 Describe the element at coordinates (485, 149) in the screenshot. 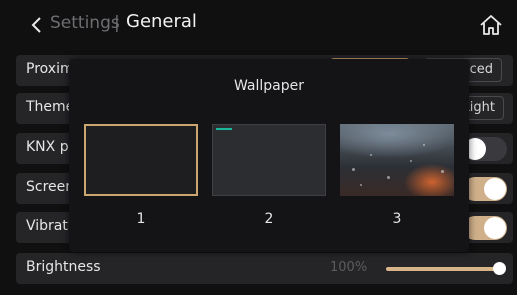

I see `knx-toggle` at that location.